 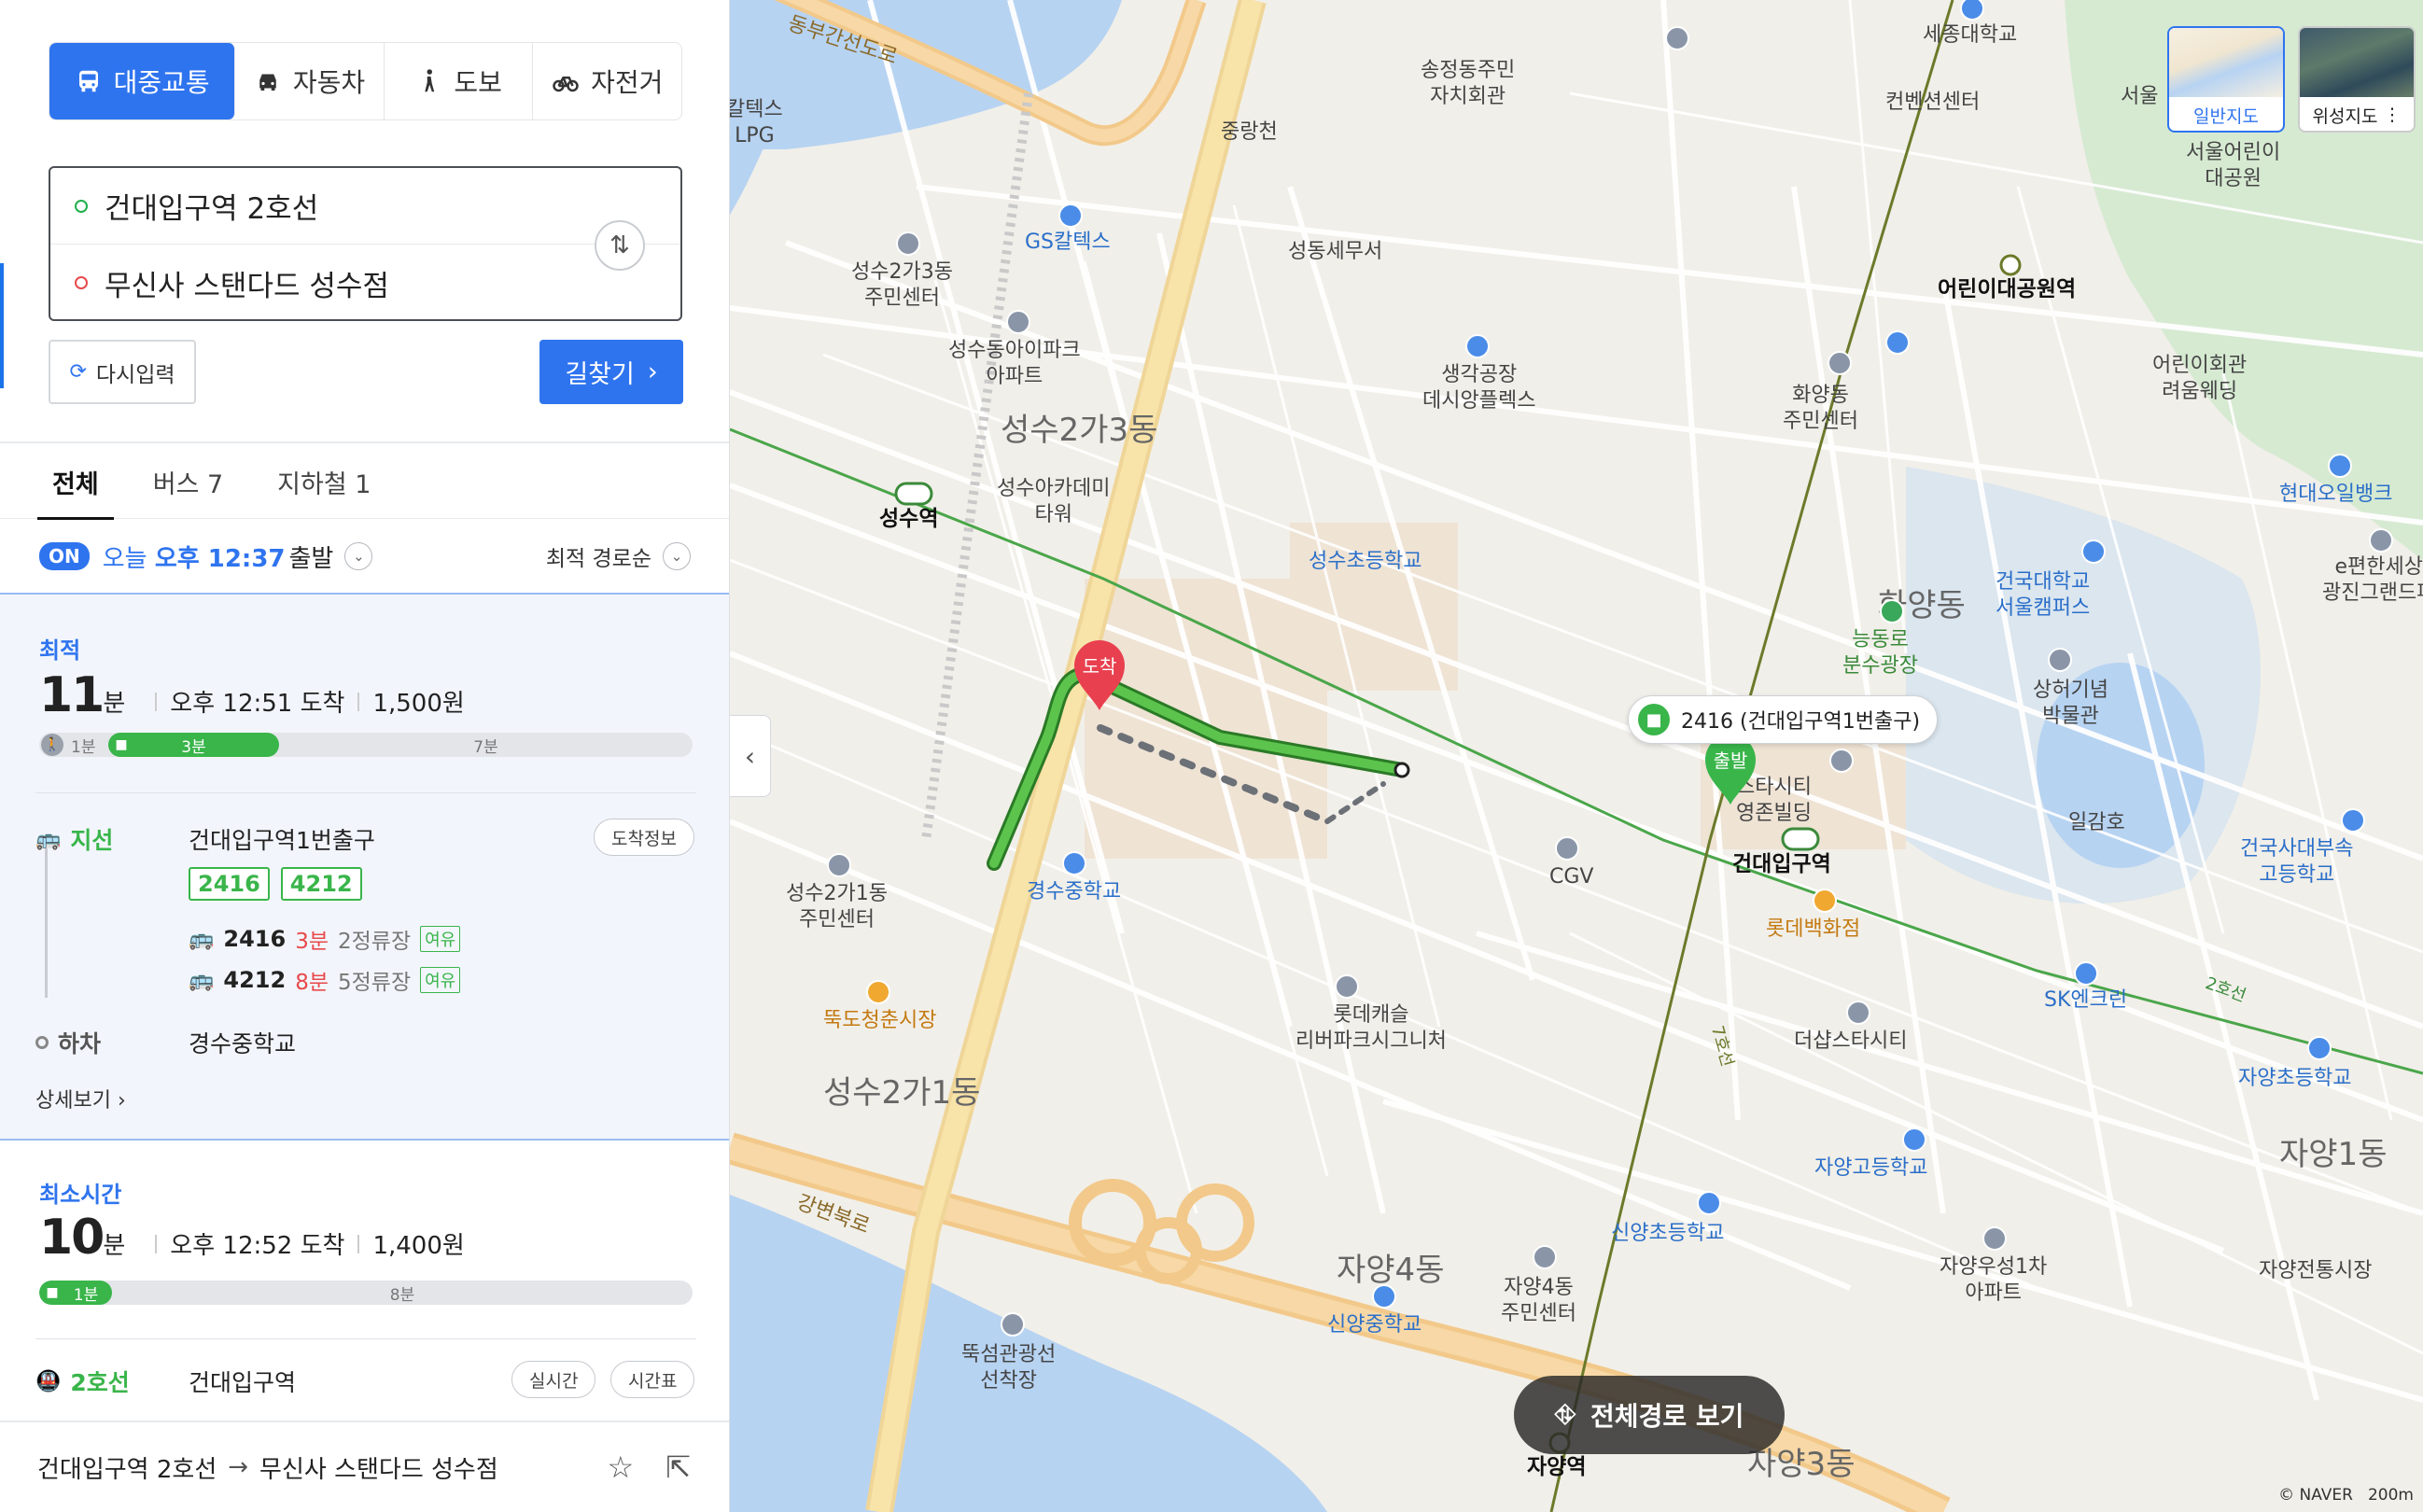 I want to click on reset-button: ⟳ 다시입력, so click(x=122, y=372).